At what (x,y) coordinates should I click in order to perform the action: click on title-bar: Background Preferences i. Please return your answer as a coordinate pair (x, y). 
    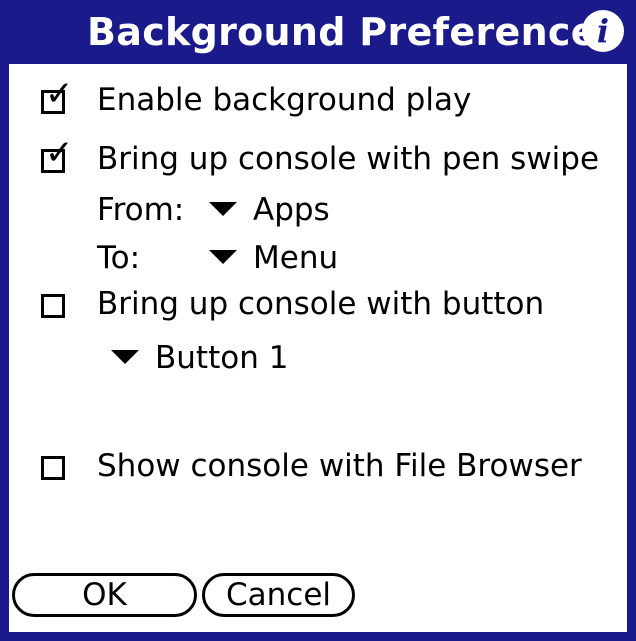
    Looking at the image, I should click on (318, 32).